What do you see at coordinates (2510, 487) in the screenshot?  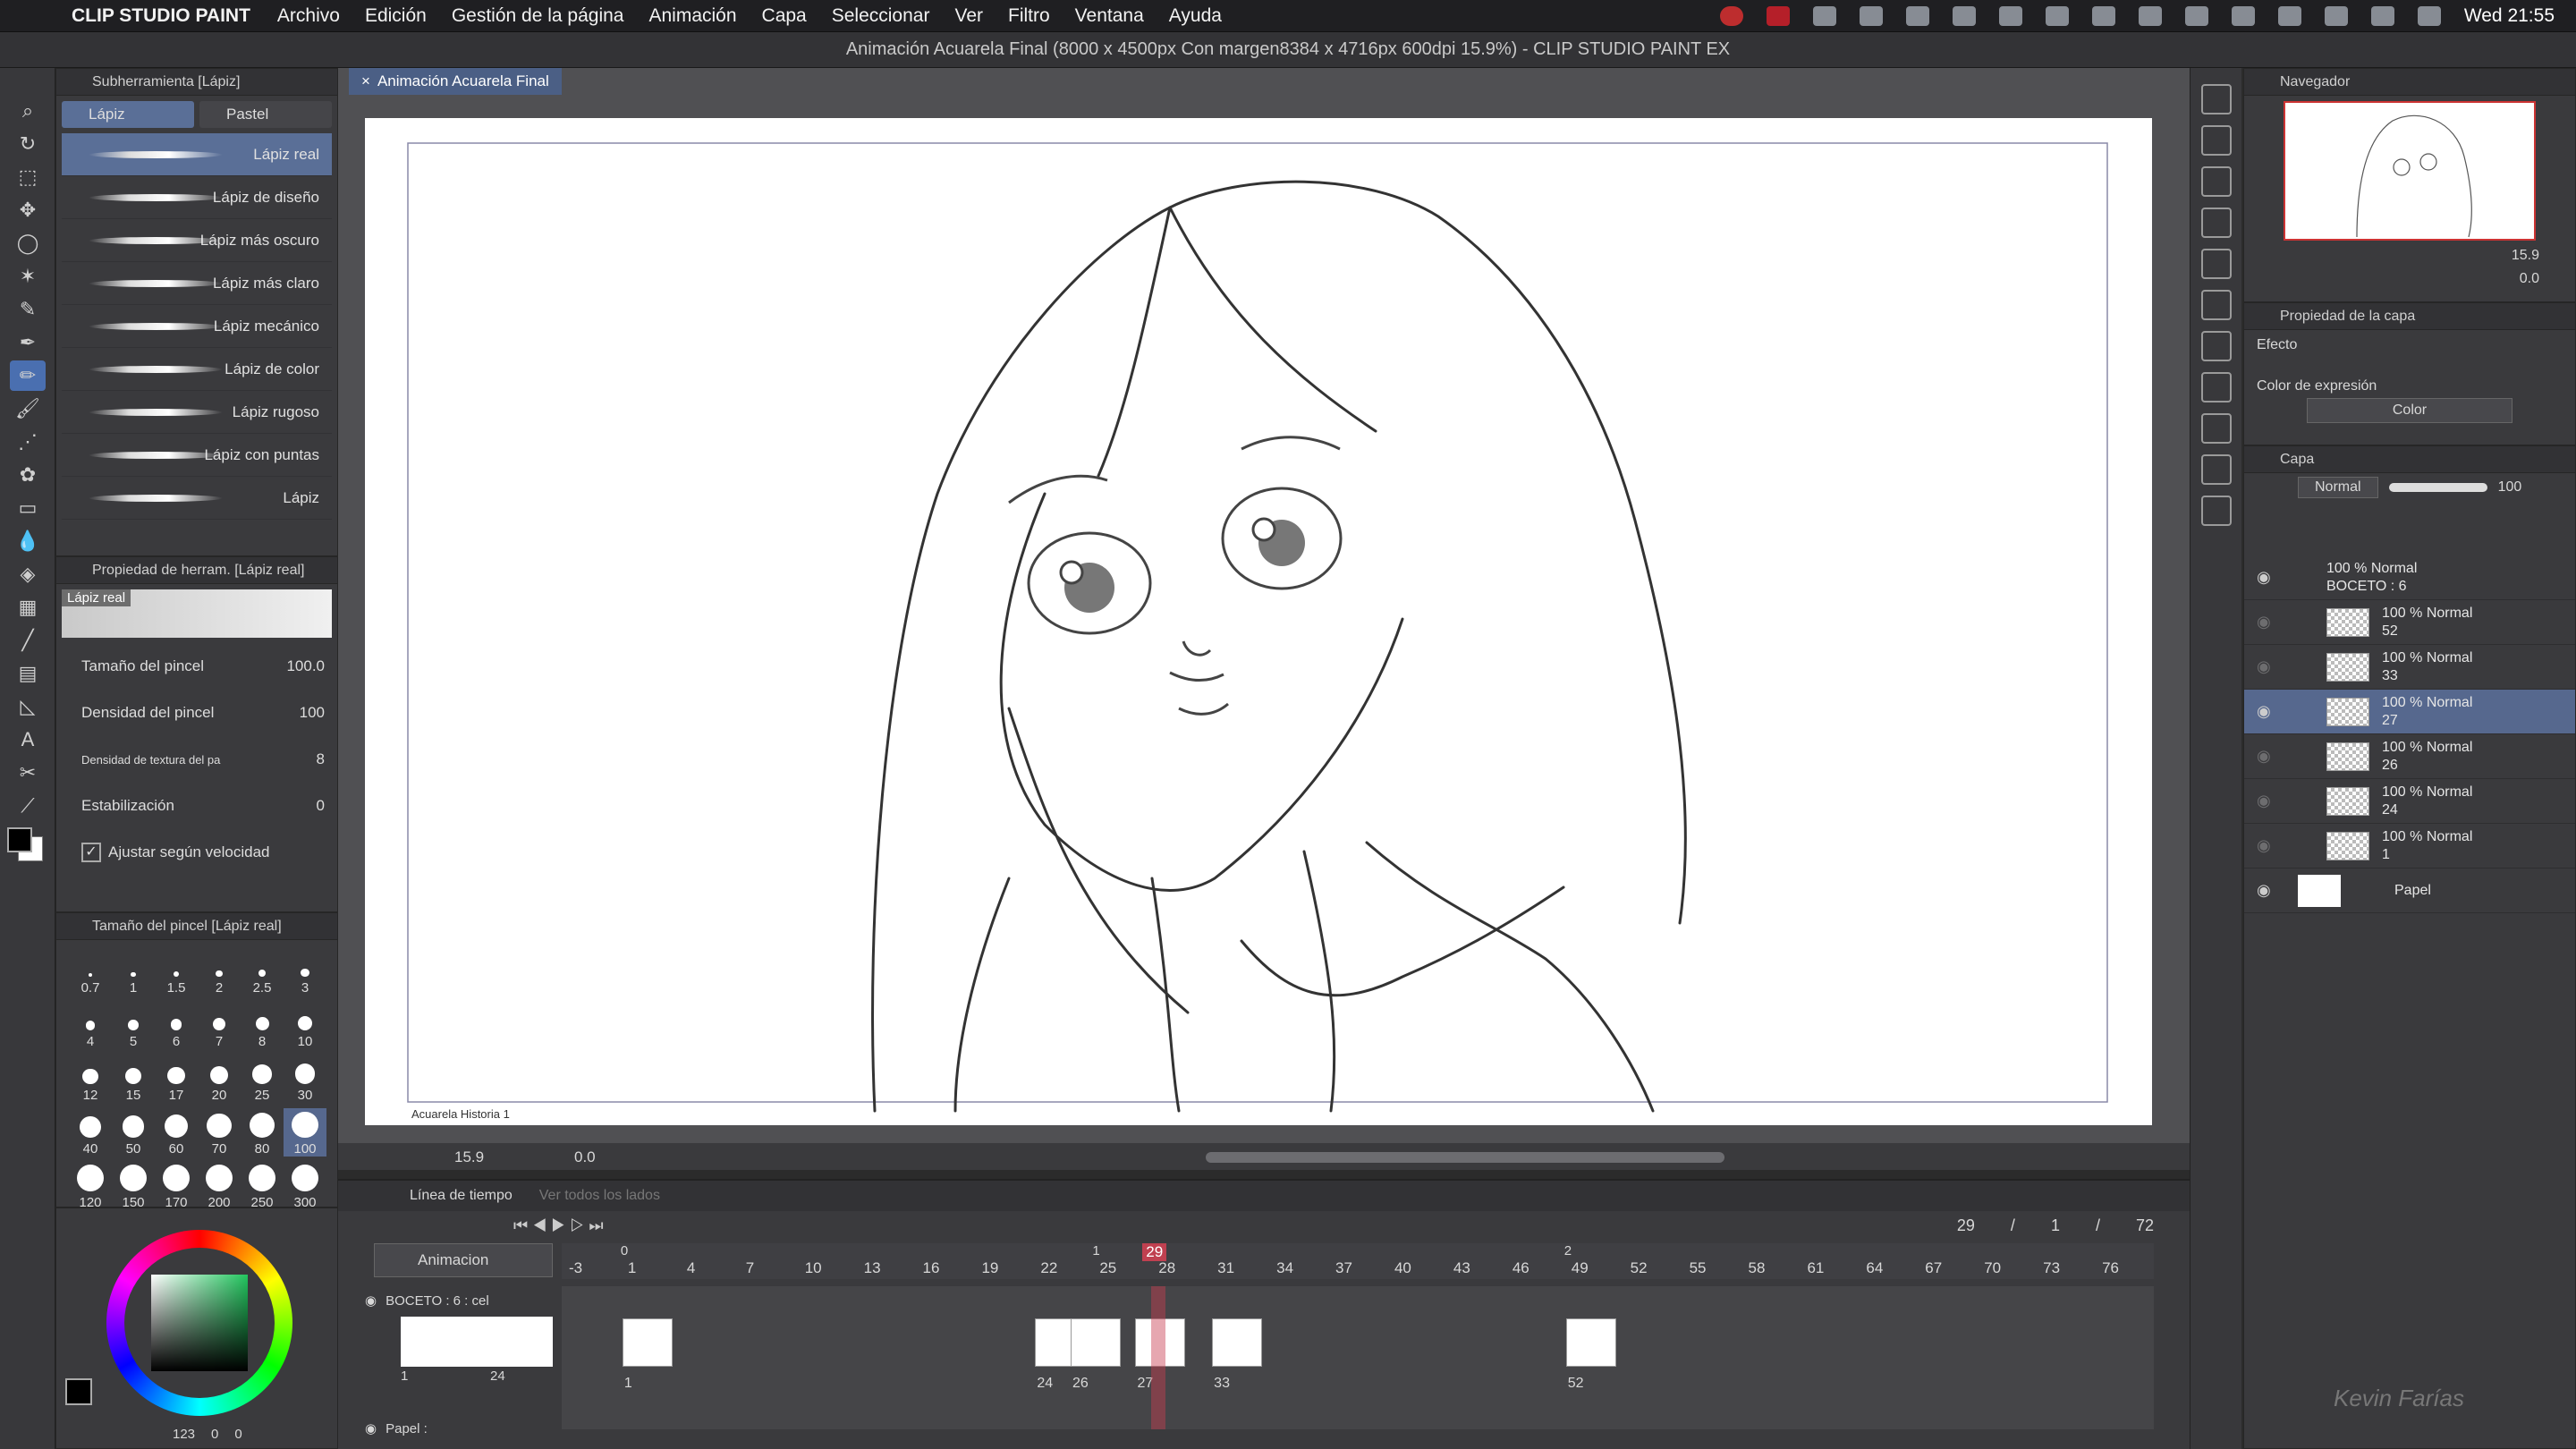 I see `opacity-value: 100` at bounding box center [2510, 487].